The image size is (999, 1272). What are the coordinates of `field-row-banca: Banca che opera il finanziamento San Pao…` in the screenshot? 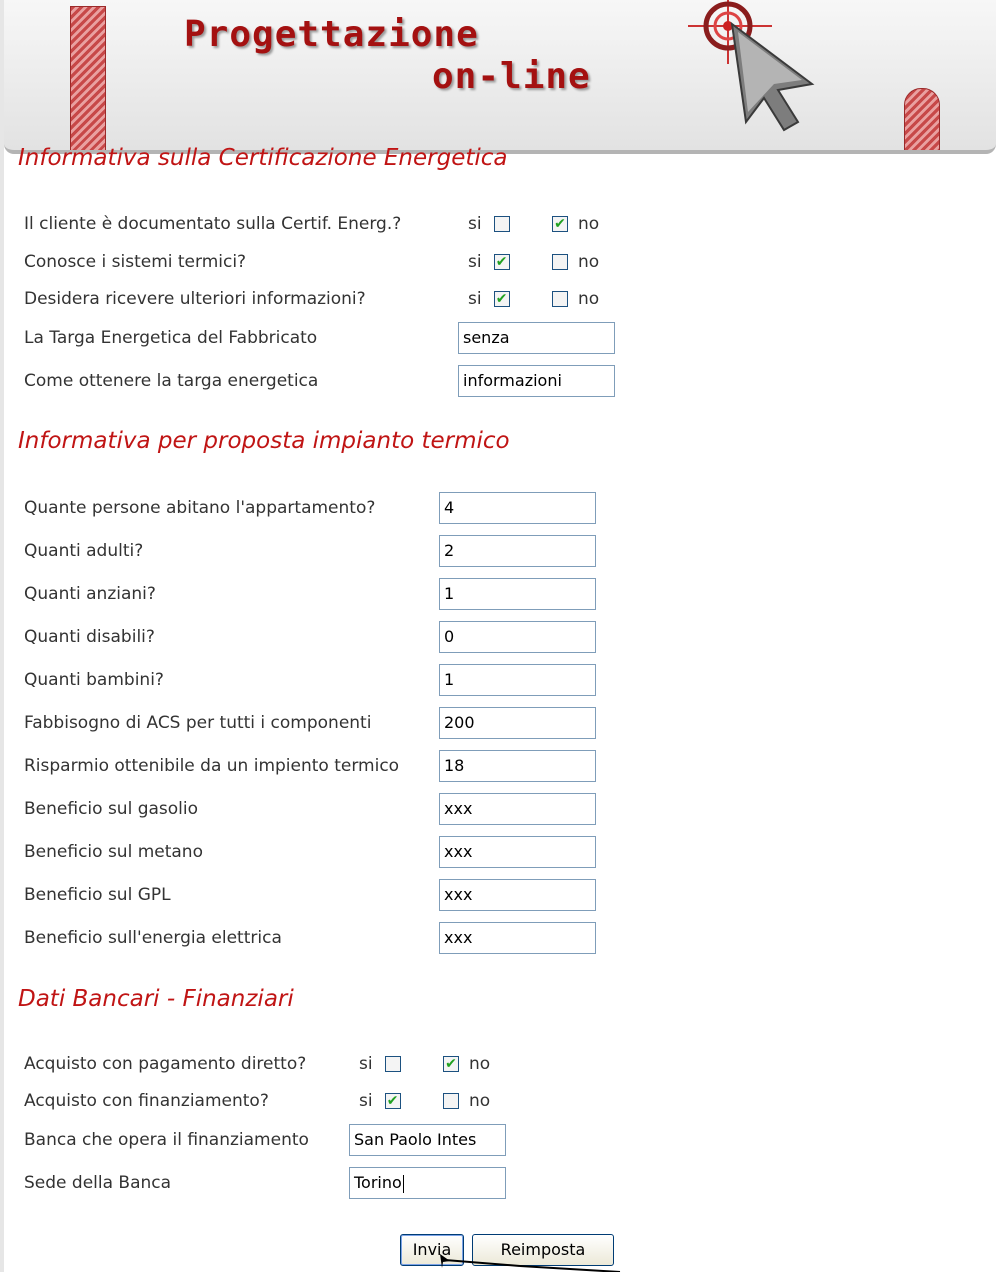 It's located at (499, 1140).